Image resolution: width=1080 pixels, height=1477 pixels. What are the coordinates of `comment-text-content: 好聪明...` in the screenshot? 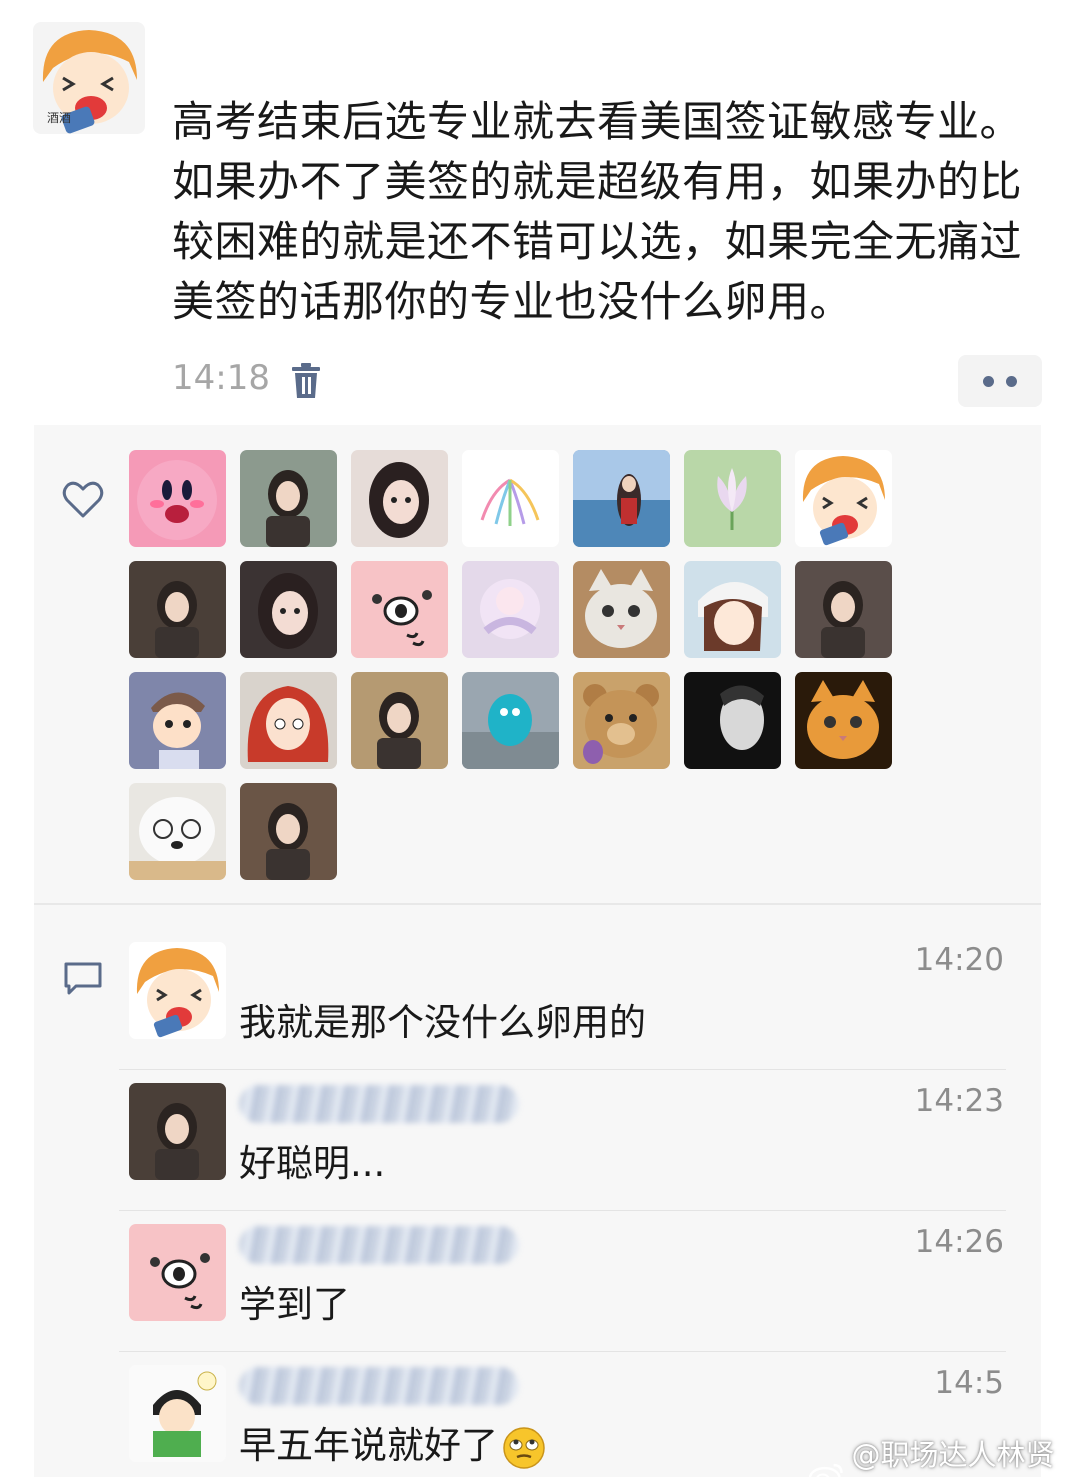 It's located at (312, 1163).